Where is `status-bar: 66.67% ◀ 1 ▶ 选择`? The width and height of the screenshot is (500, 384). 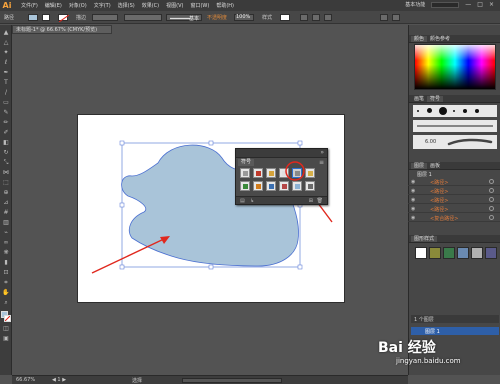 status-bar: 66.67% ◀ 1 ▶ 选择 is located at coordinates (210, 379).